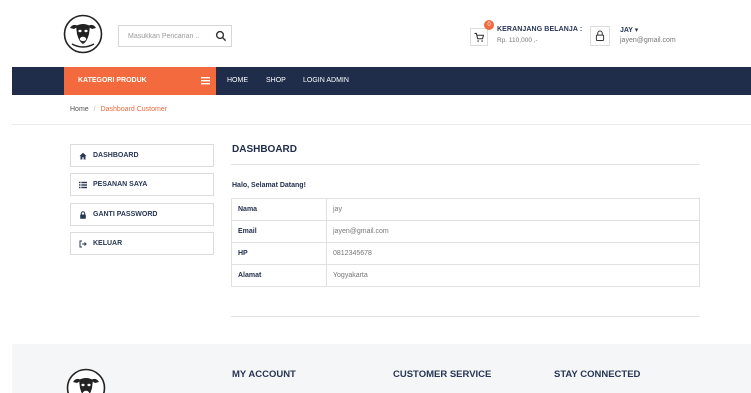  Describe the element at coordinates (629, 30) in the screenshot. I see `user-menu-toggle: JAY ▾` at that location.